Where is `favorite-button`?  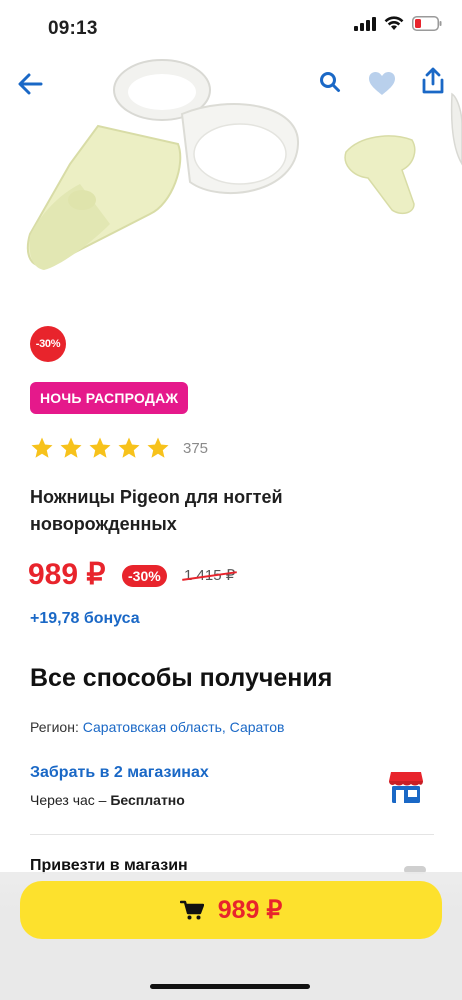 favorite-button is located at coordinates (382, 83).